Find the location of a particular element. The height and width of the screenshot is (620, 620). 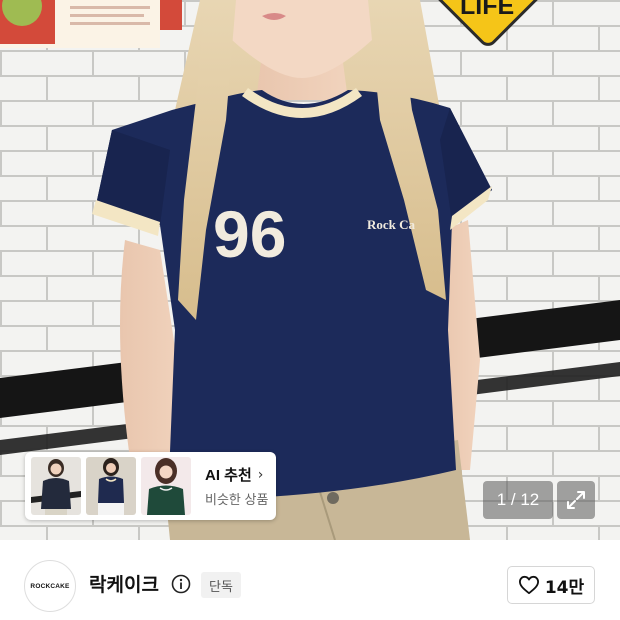

expand-icon is located at coordinates (576, 500).